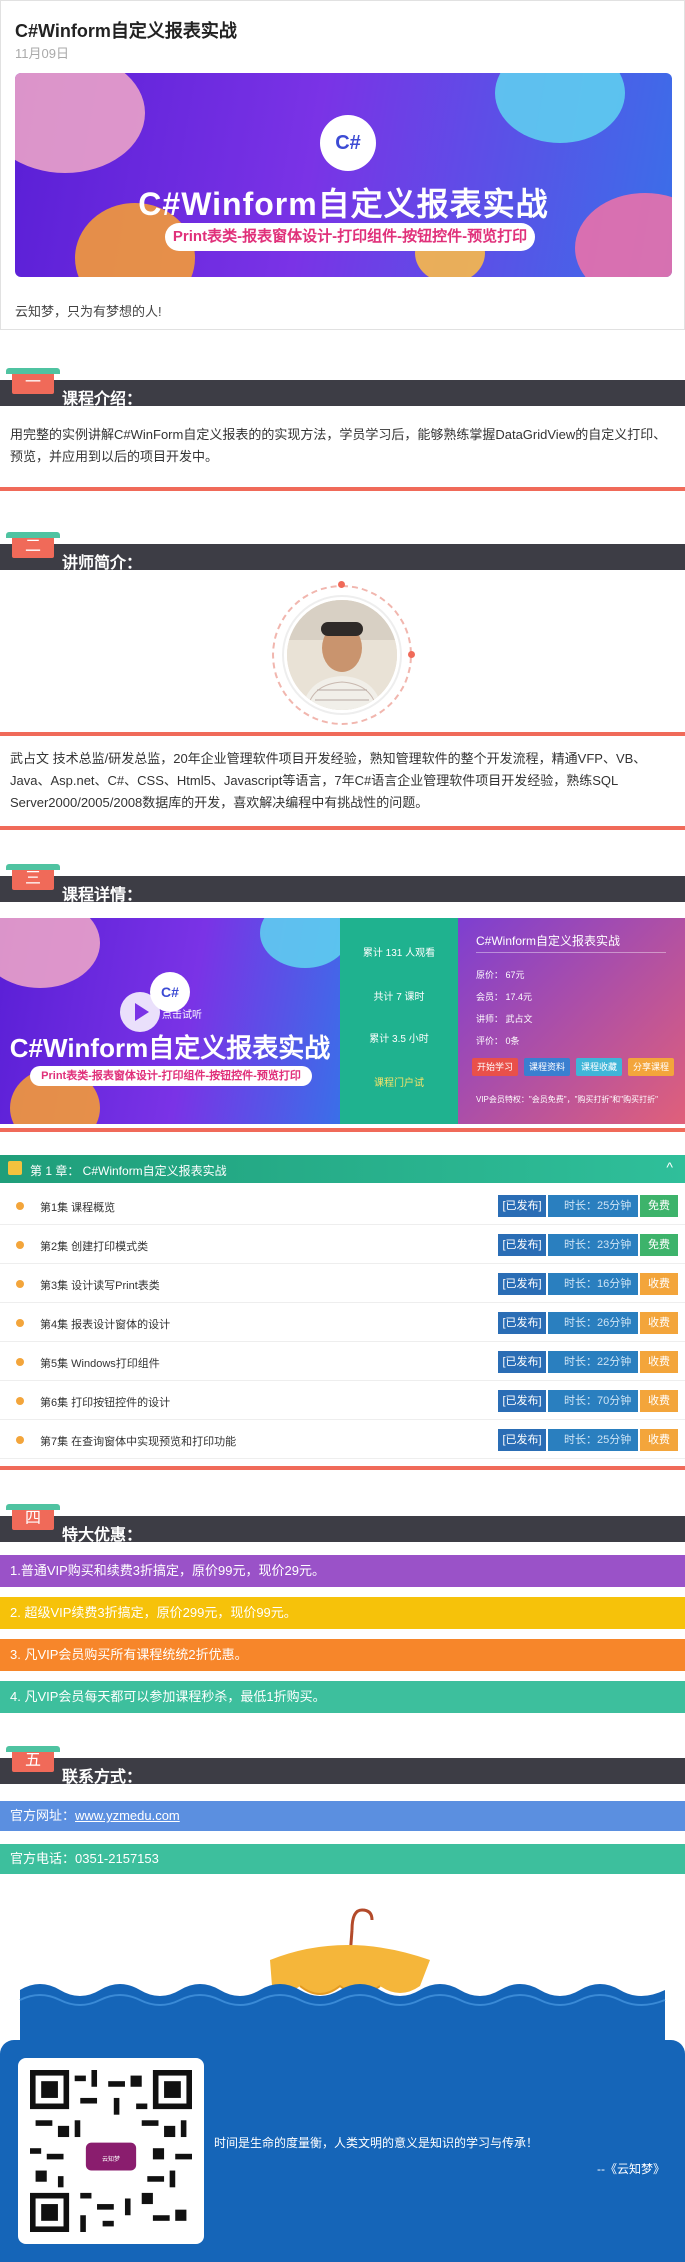 This screenshot has height=2262, width=685. I want to click on favorite-course-button: 课程收藏, so click(599, 1067).